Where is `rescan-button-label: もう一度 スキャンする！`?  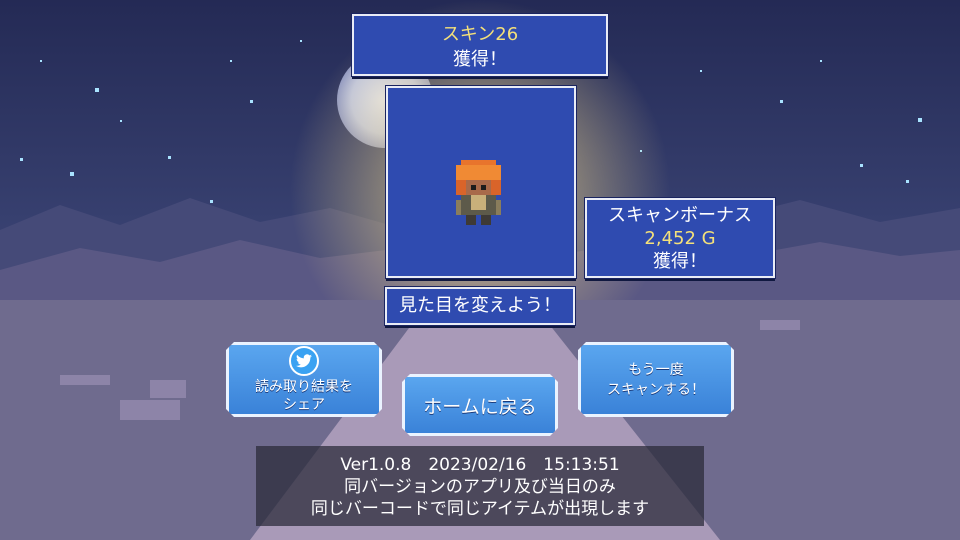
rescan-button-label: もう一度 スキャンする！ is located at coordinates (656, 379).